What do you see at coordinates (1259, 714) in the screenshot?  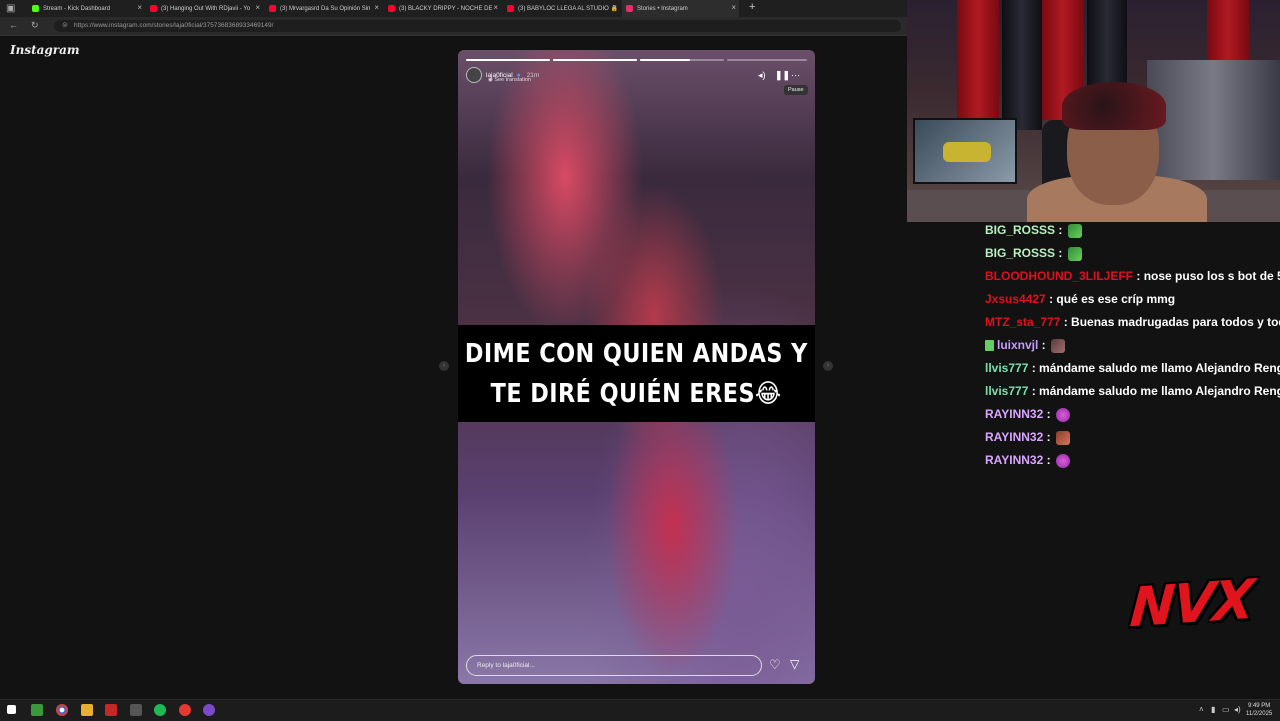 I see `clock-date: 11/2/2025` at bounding box center [1259, 714].